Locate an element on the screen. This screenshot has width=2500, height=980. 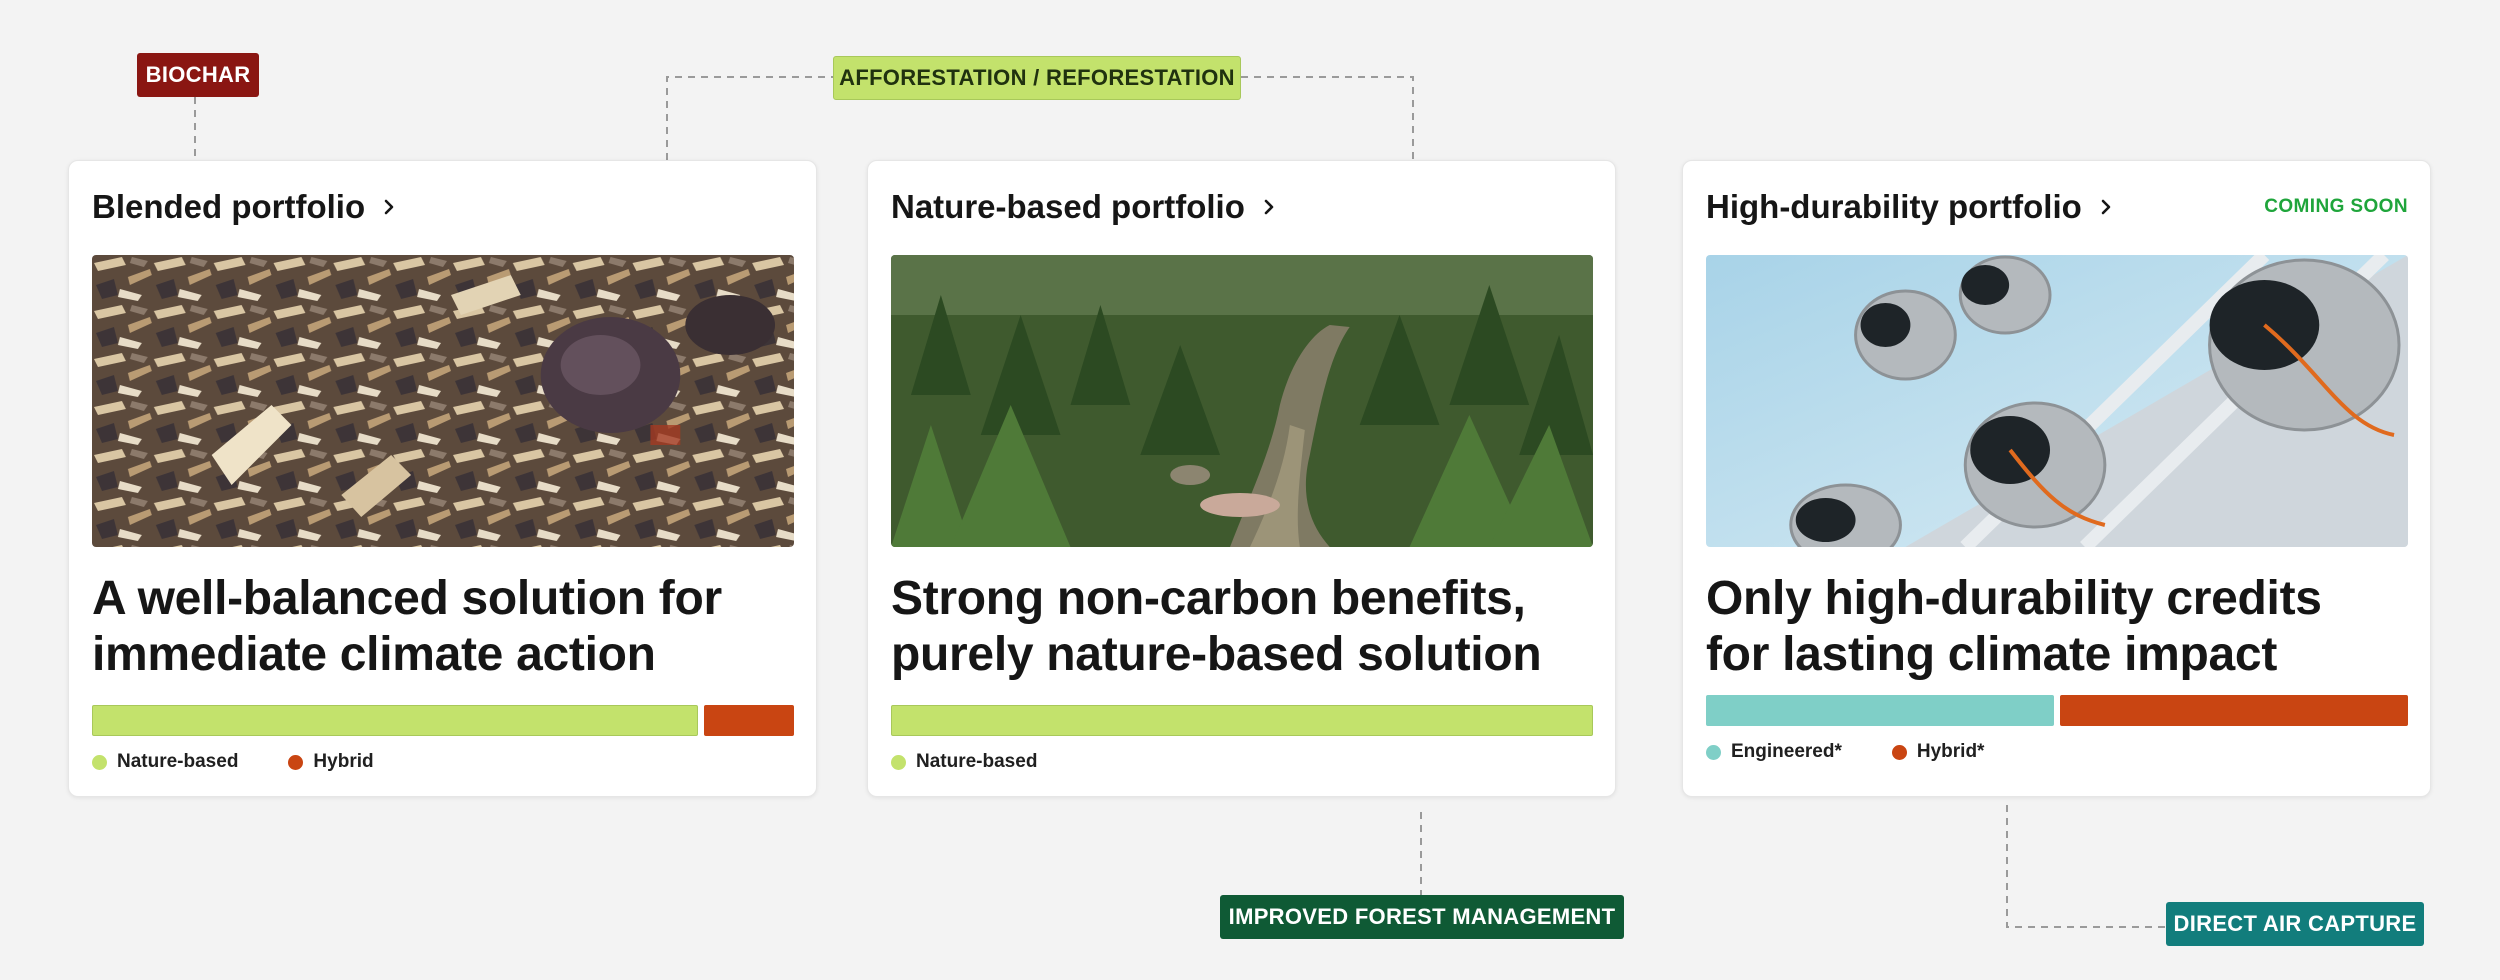
portfolio-legend: Nature-based Hybrid is located at coordinates (233, 762).